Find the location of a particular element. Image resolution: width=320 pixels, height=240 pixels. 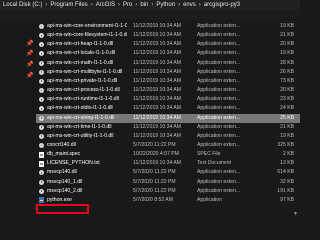

breadcrumb-python: Python is located at coordinates (164, 5).